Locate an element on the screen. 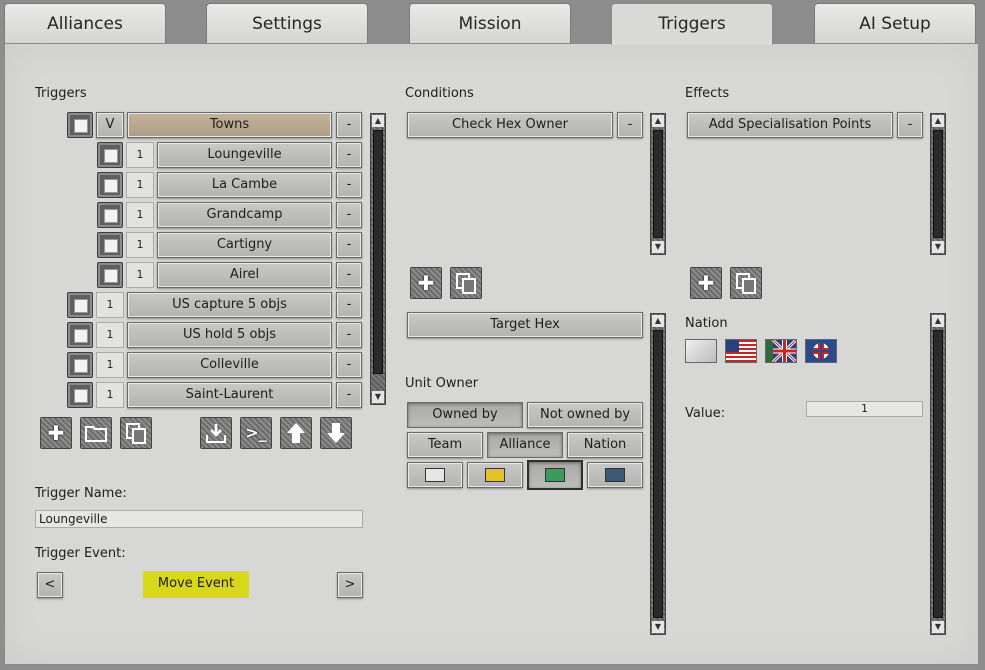 The height and width of the screenshot is (670, 985). arrow-down-icon is located at coordinates (336, 433).